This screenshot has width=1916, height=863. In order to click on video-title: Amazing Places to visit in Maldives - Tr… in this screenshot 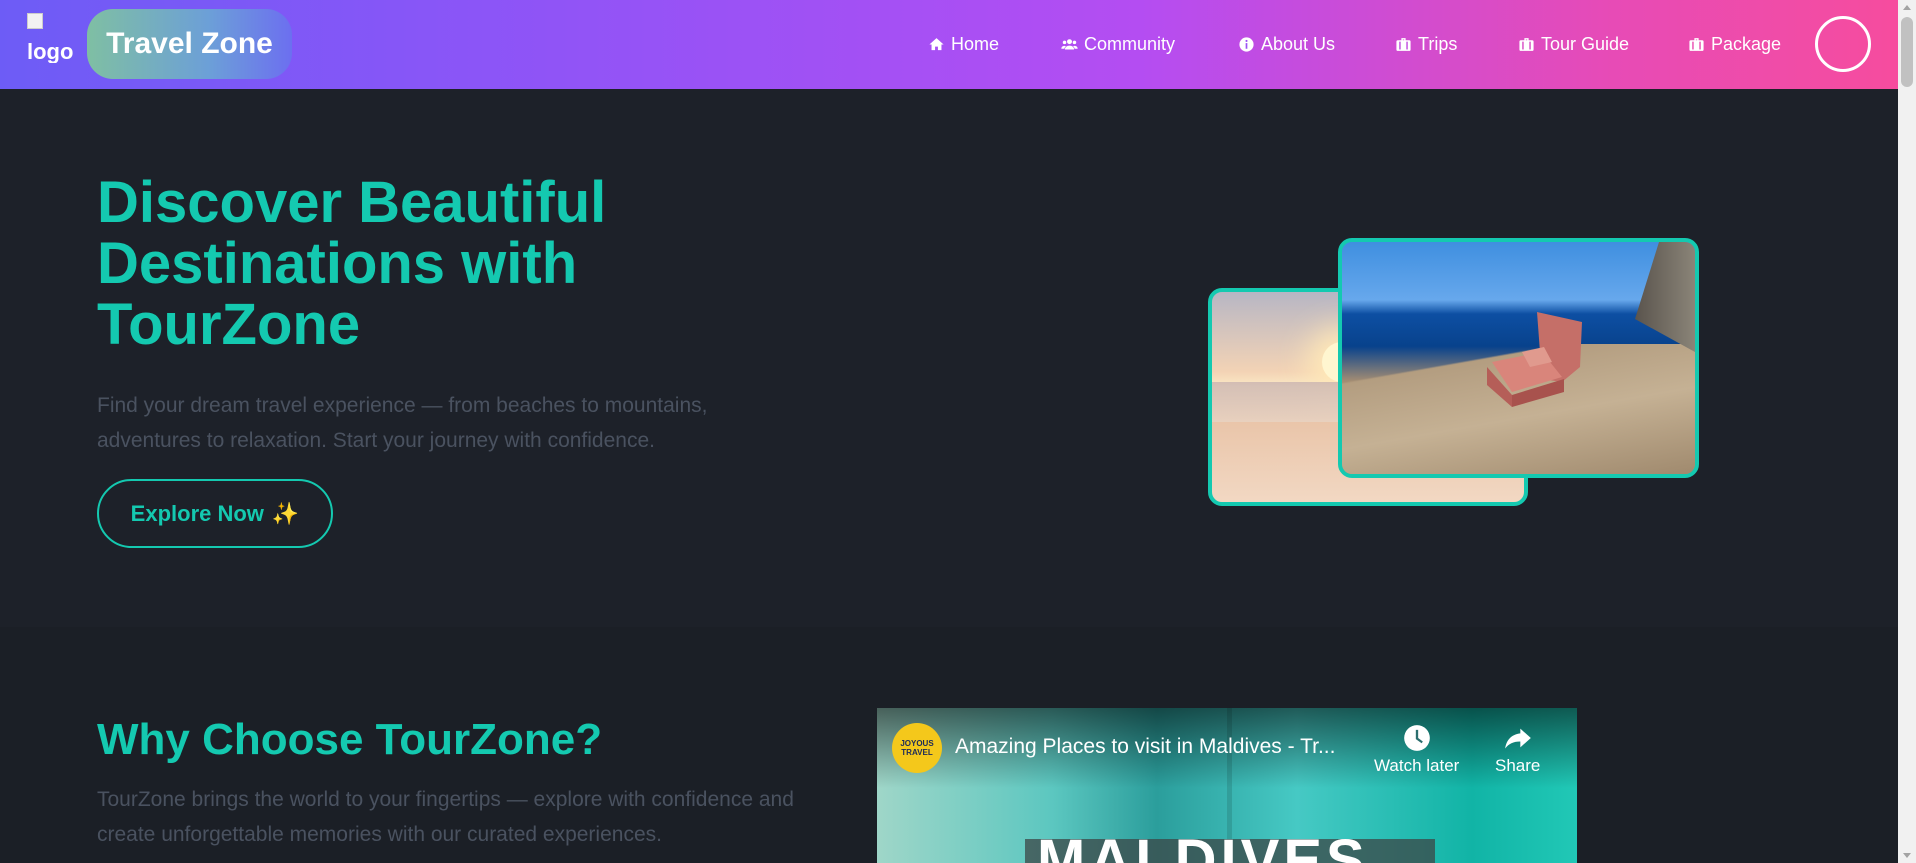, I will do `click(1160, 747)`.